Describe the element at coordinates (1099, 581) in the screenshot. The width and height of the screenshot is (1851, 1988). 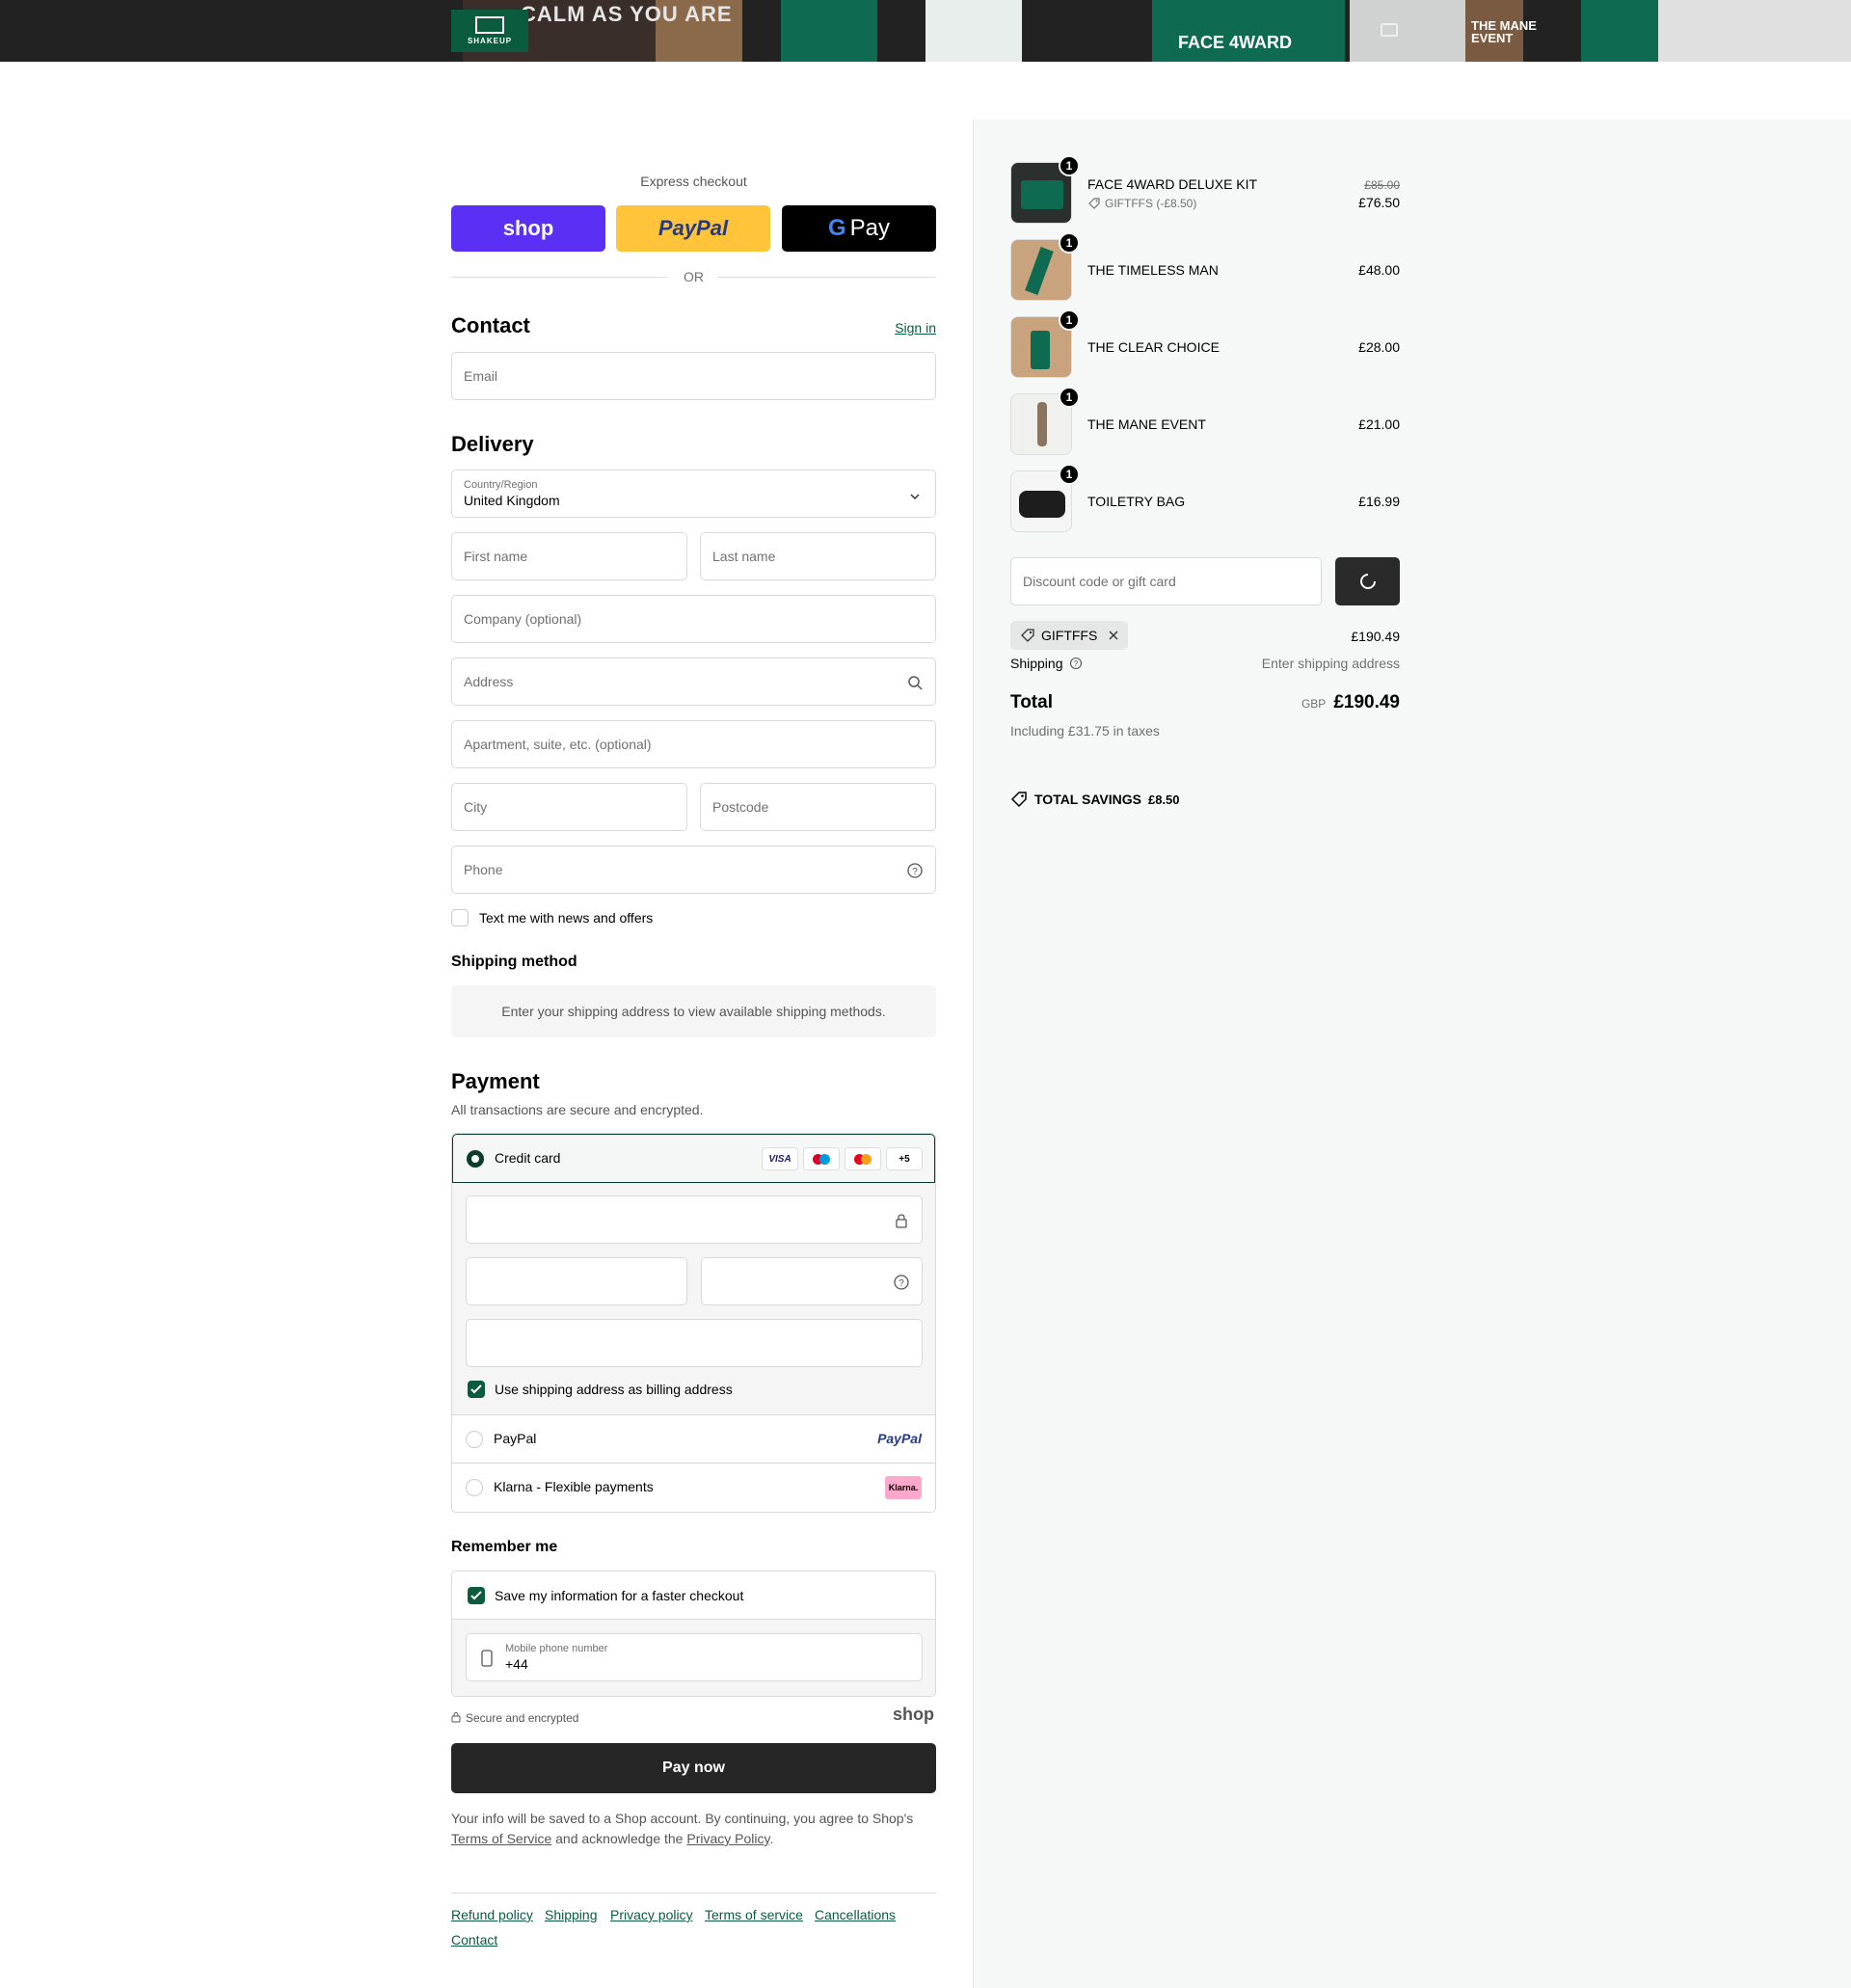
I see `discount-code-placeholder: Discount code or gift card` at that location.